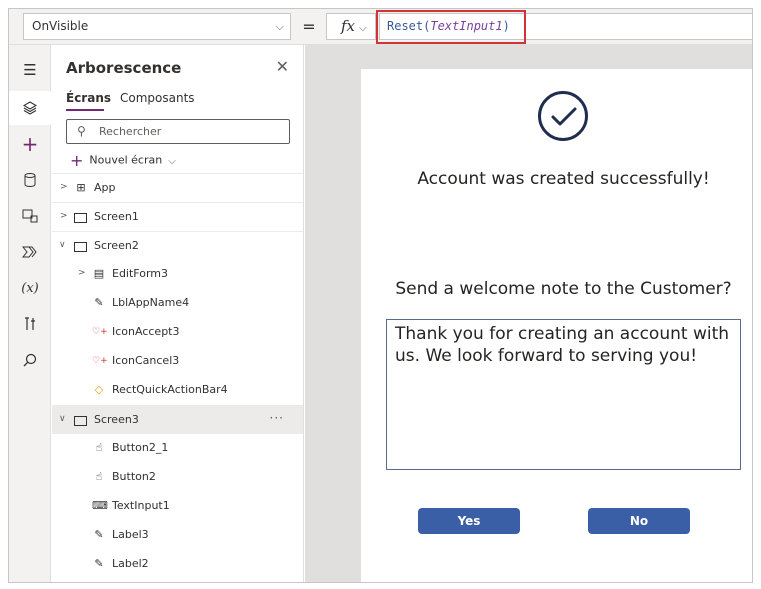  Describe the element at coordinates (177, 448) in the screenshot. I see `tree-item-button2-1: ☝ Button2_1` at that location.